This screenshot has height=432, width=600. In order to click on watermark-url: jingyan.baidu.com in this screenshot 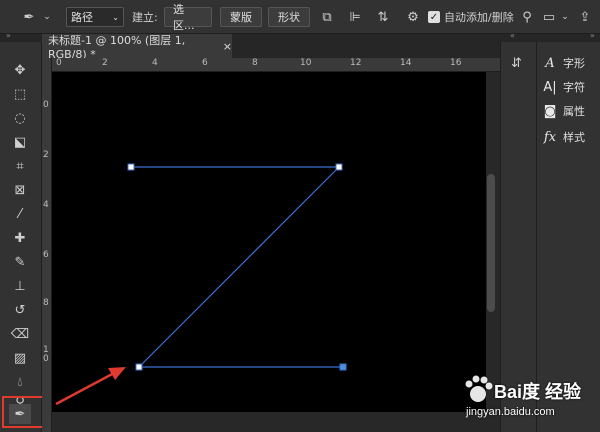, I will do `click(510, 412)`.